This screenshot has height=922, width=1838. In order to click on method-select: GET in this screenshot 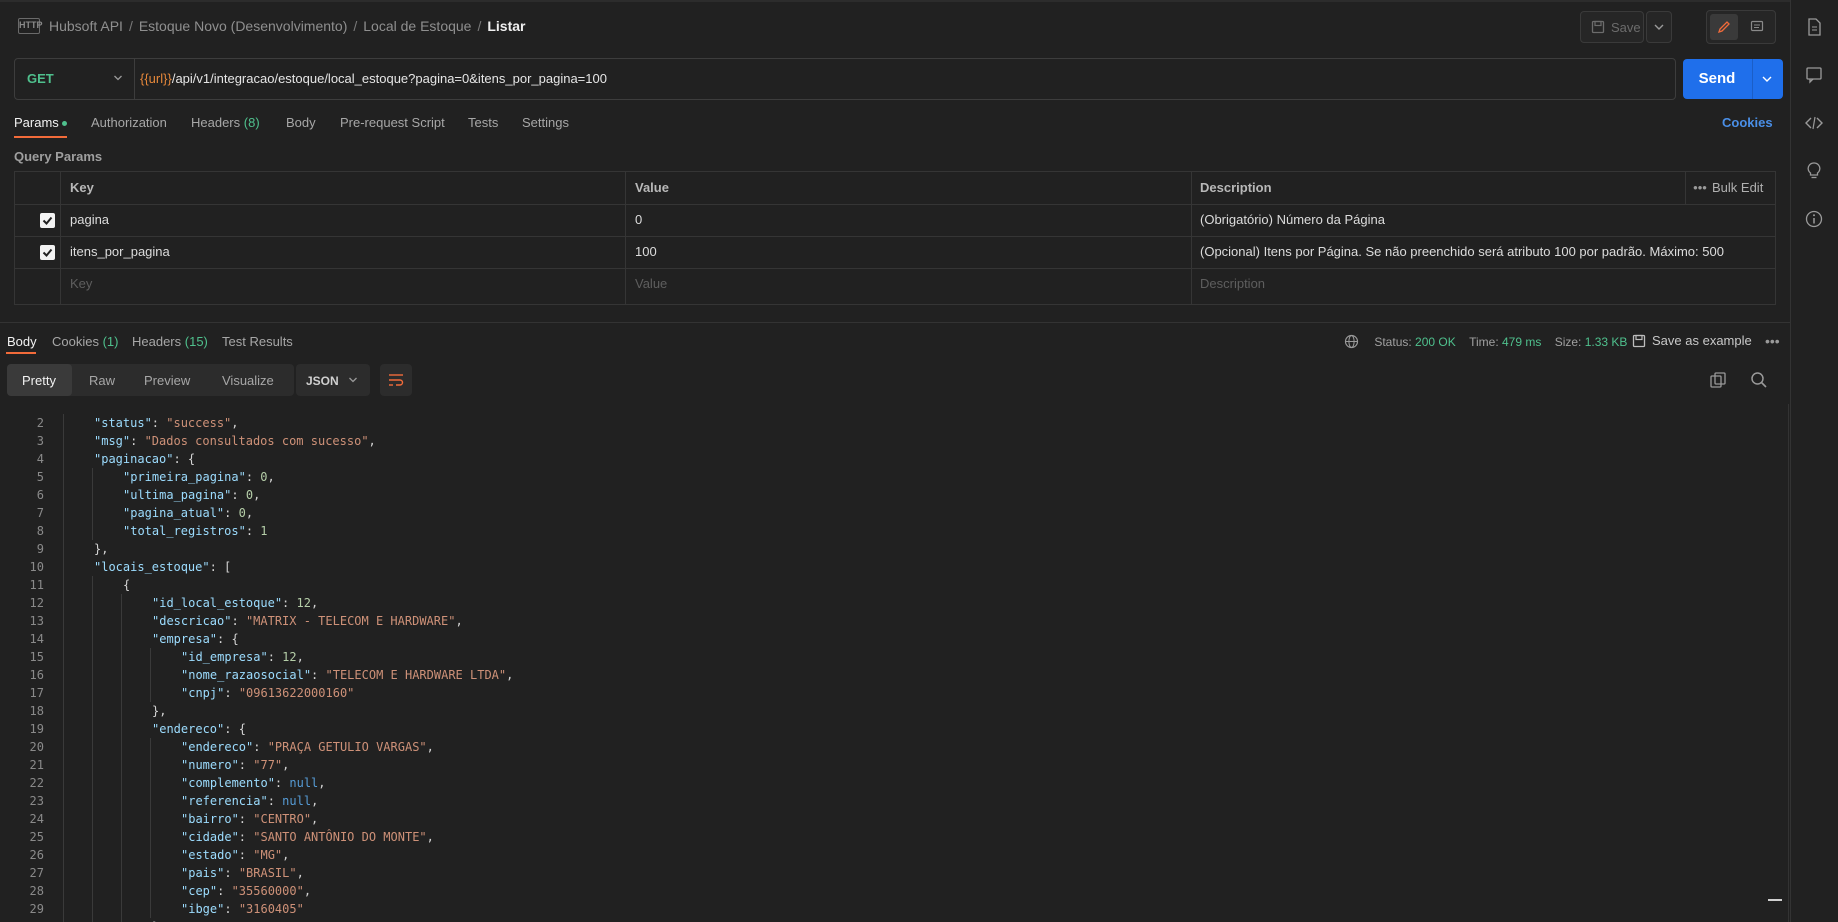, I will do `click(40, 78)`.